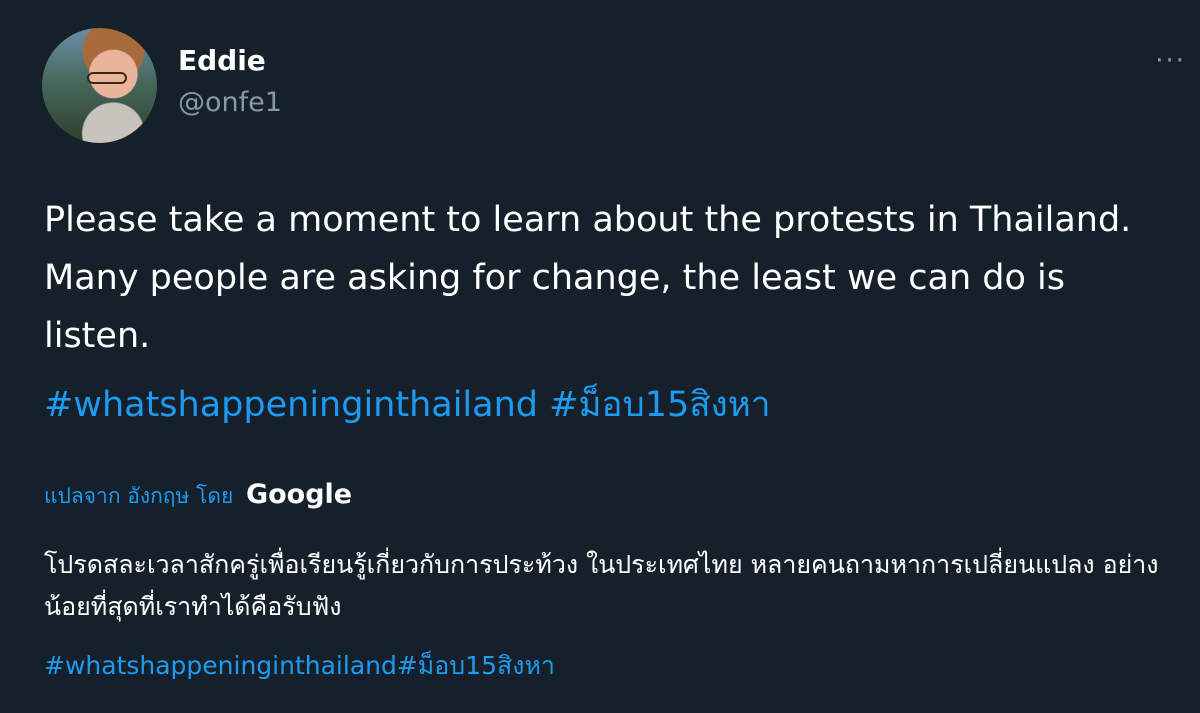 The width and height of the screenshot is (1200, 713). What do you see at coordinates (230, 103) in the screenshot?
I see `user-handle: @onfe1` at bounding box center [230, 103].